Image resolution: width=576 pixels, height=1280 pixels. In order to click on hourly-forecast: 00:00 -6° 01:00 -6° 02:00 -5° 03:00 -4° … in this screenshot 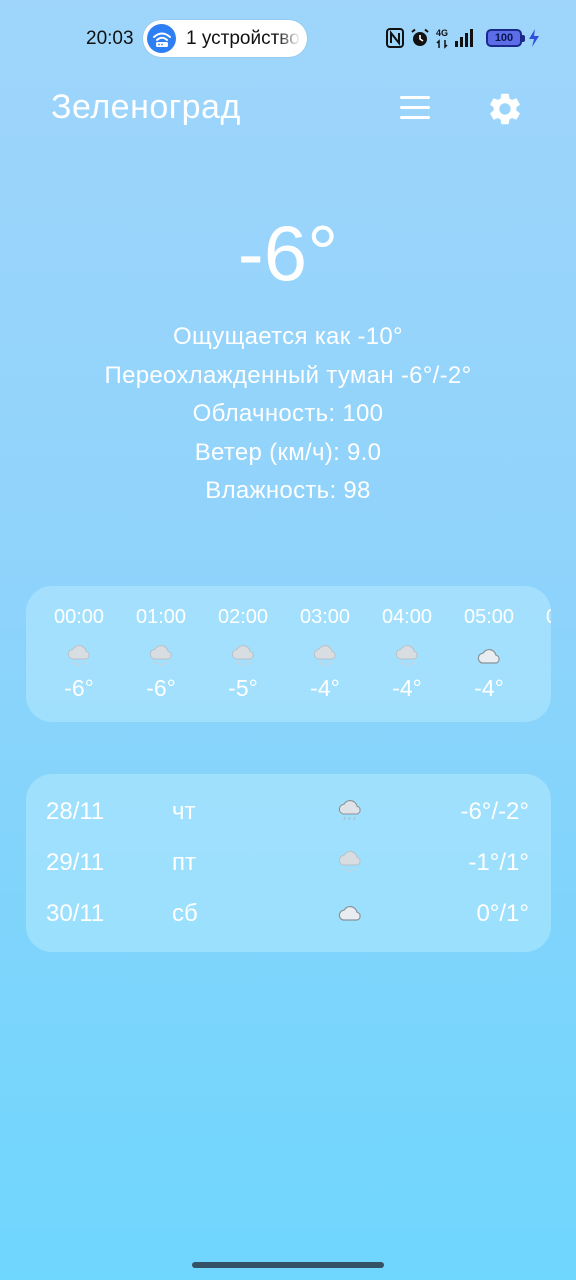, I will do `click(288, 654)`.